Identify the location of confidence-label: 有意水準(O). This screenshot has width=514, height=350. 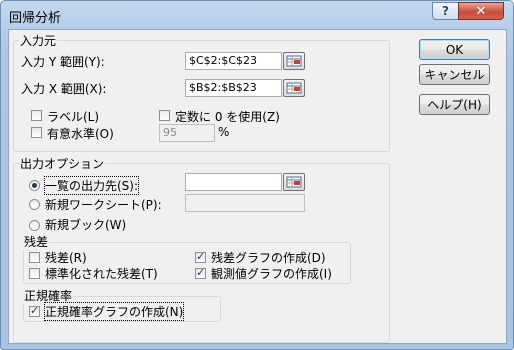
(80, 133).